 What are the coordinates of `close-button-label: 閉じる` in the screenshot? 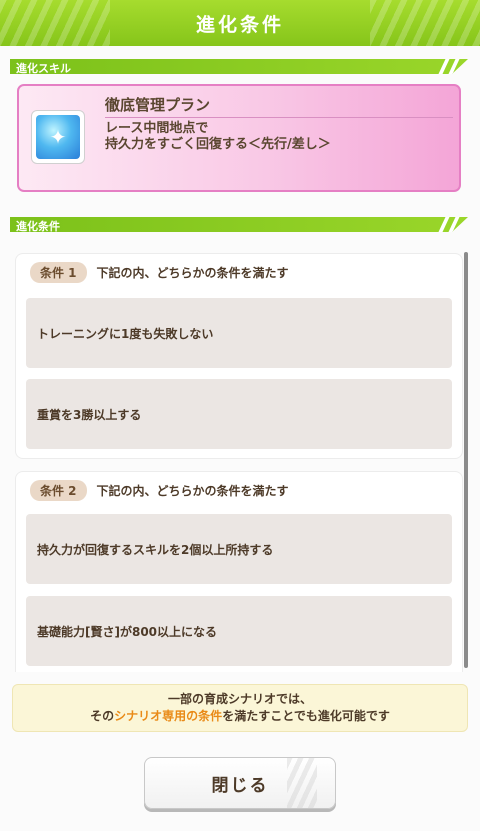 It's located at (240, 785).